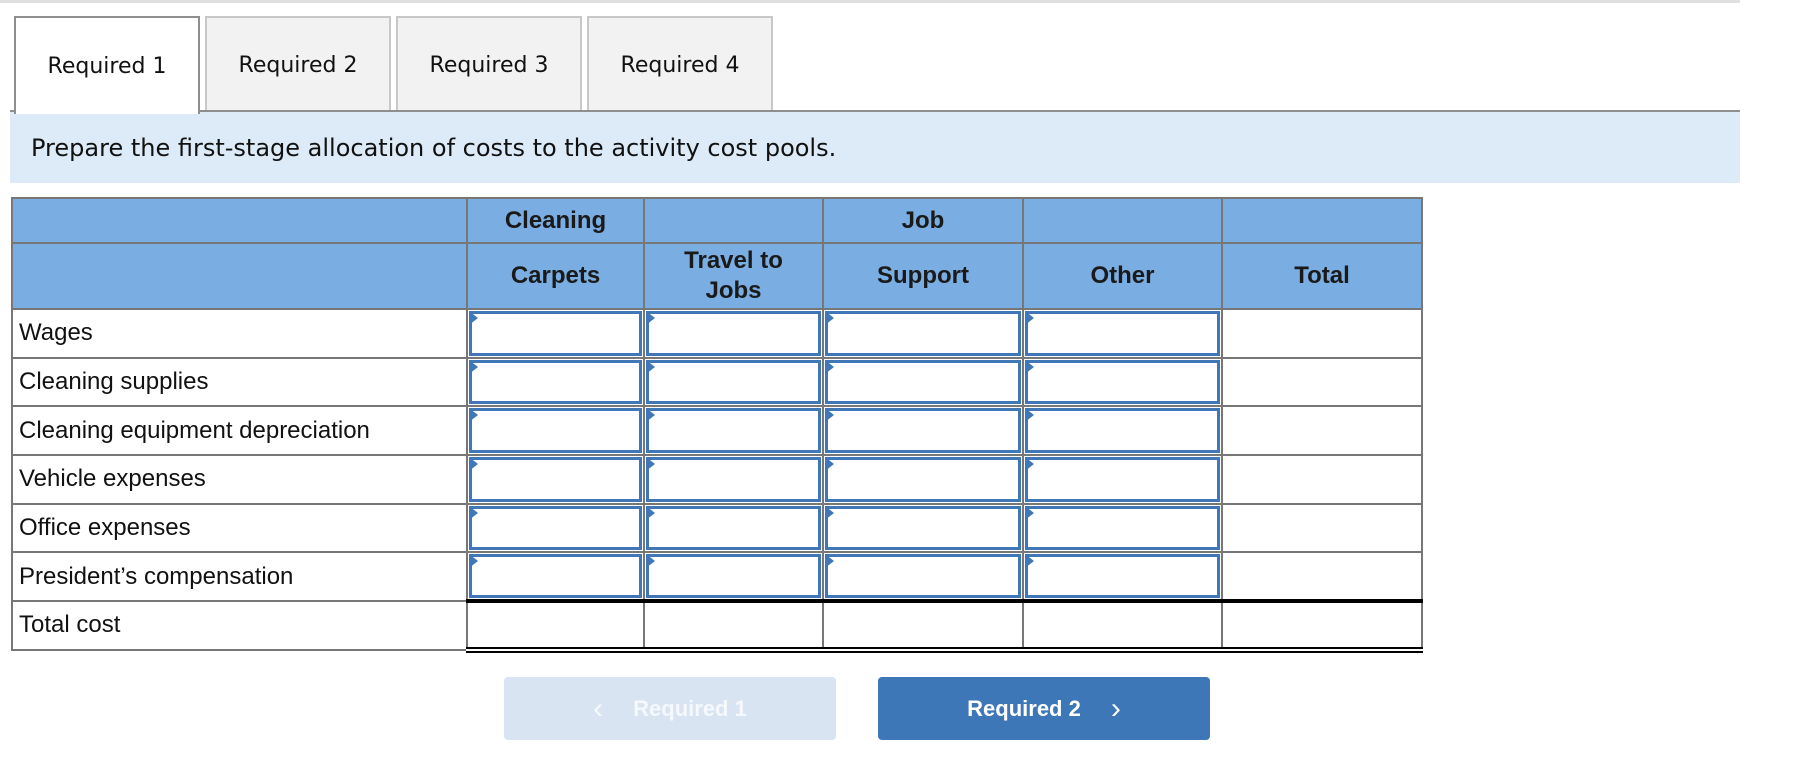 Image resolution: width=1798 pixels, height=760 pixels. Describe the element at coordinates (733, 275) in the screenshot. I see `header-travel-to-jobs-text: Travel to Jobs` at that location.